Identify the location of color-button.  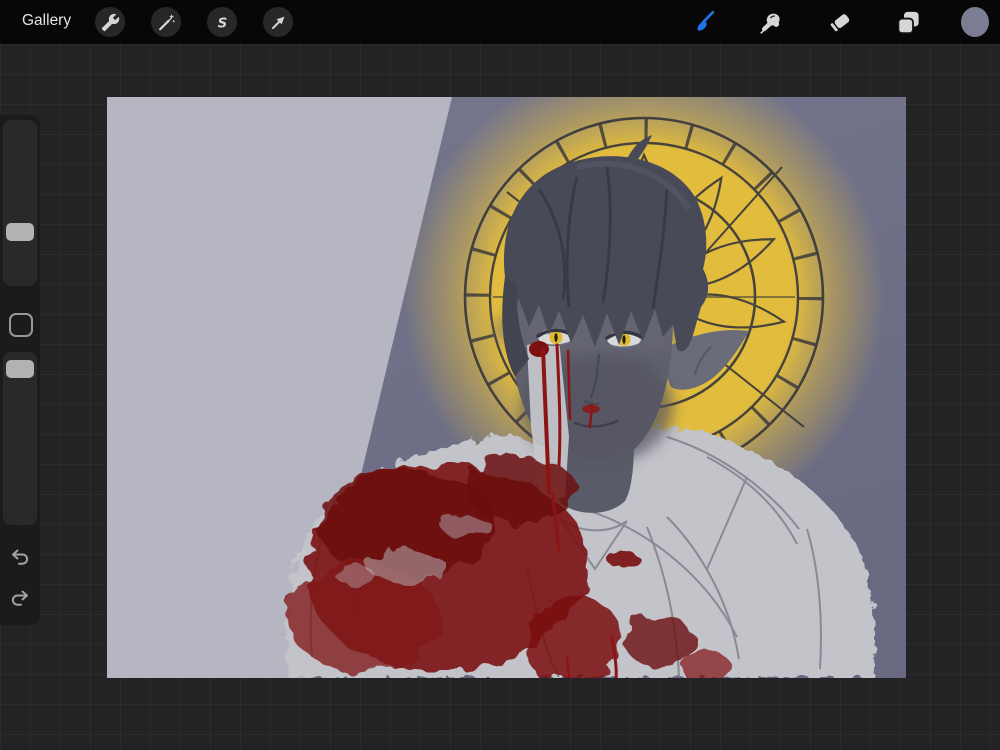
(975, 22).